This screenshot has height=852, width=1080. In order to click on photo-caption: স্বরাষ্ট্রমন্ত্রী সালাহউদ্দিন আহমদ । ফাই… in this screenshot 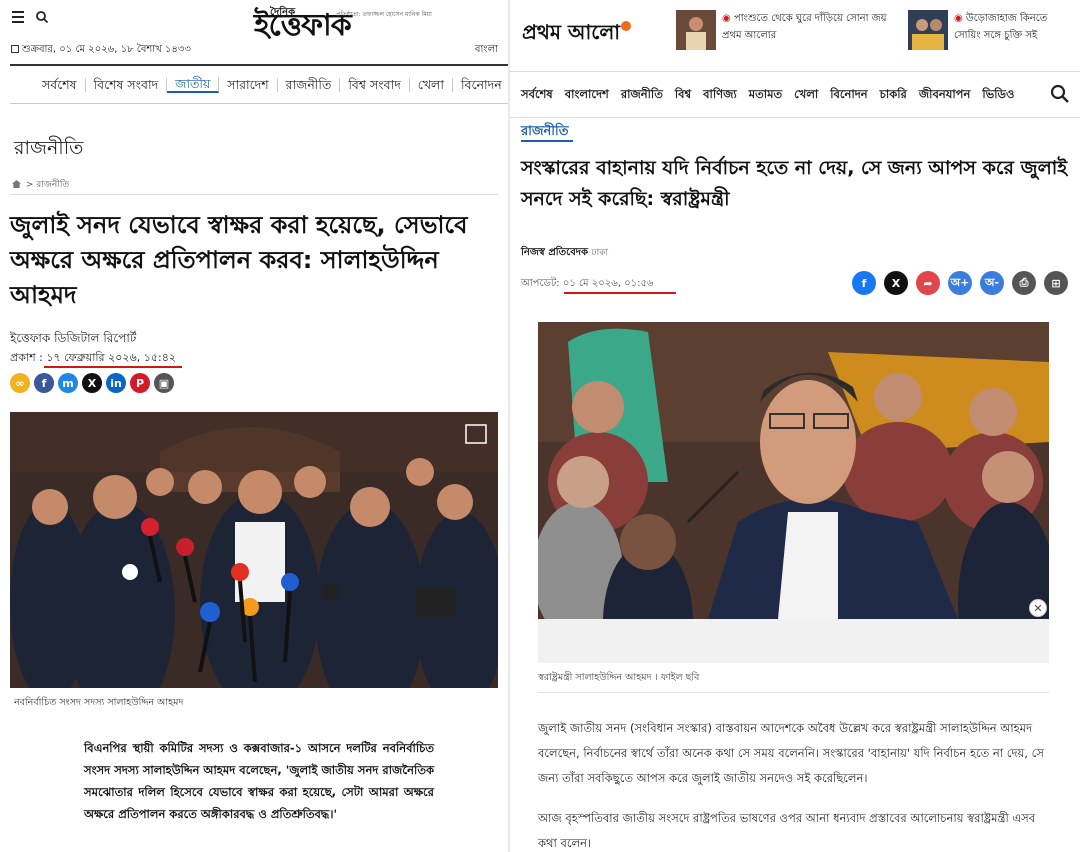, I will do `click(619, 677)`.